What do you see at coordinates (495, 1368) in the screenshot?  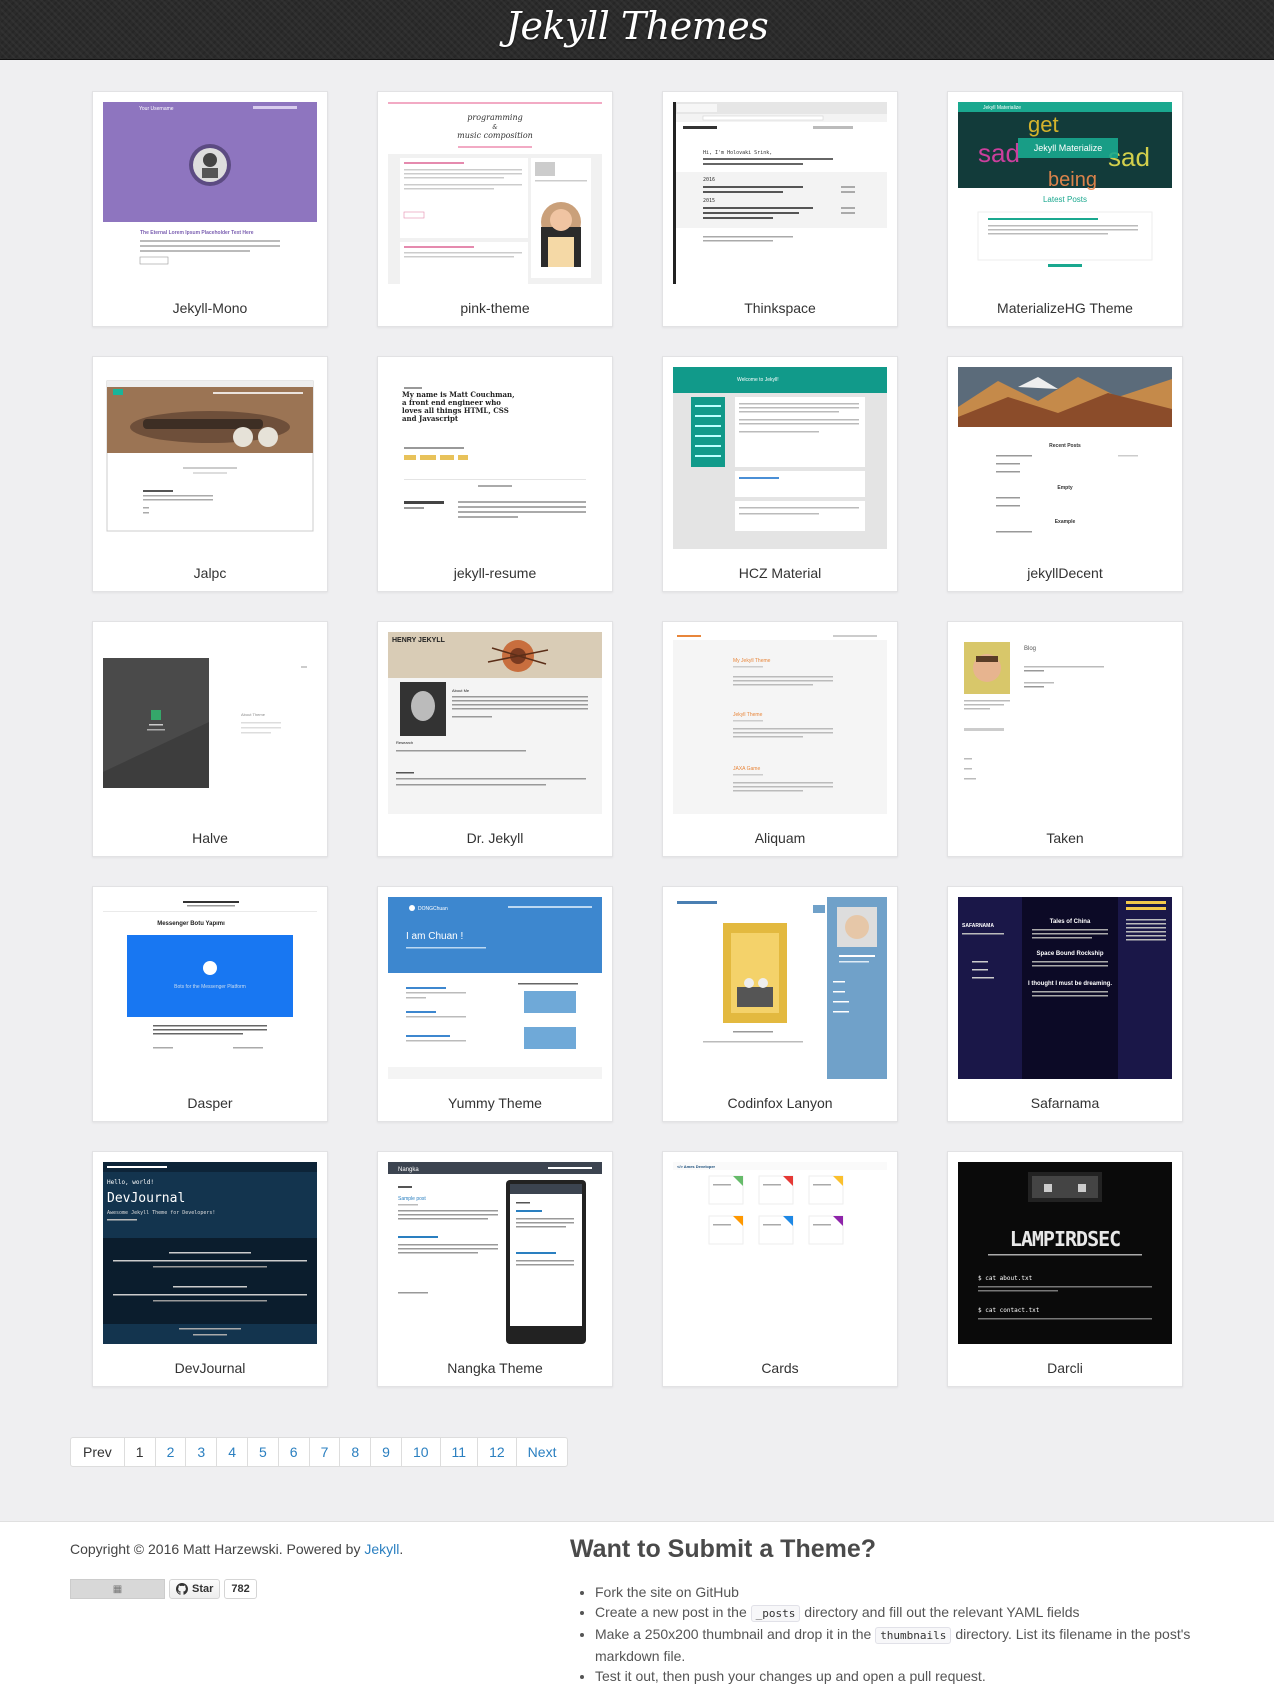 I see `theme-name: Nangka Theme` at bounding box center [495, 1368].